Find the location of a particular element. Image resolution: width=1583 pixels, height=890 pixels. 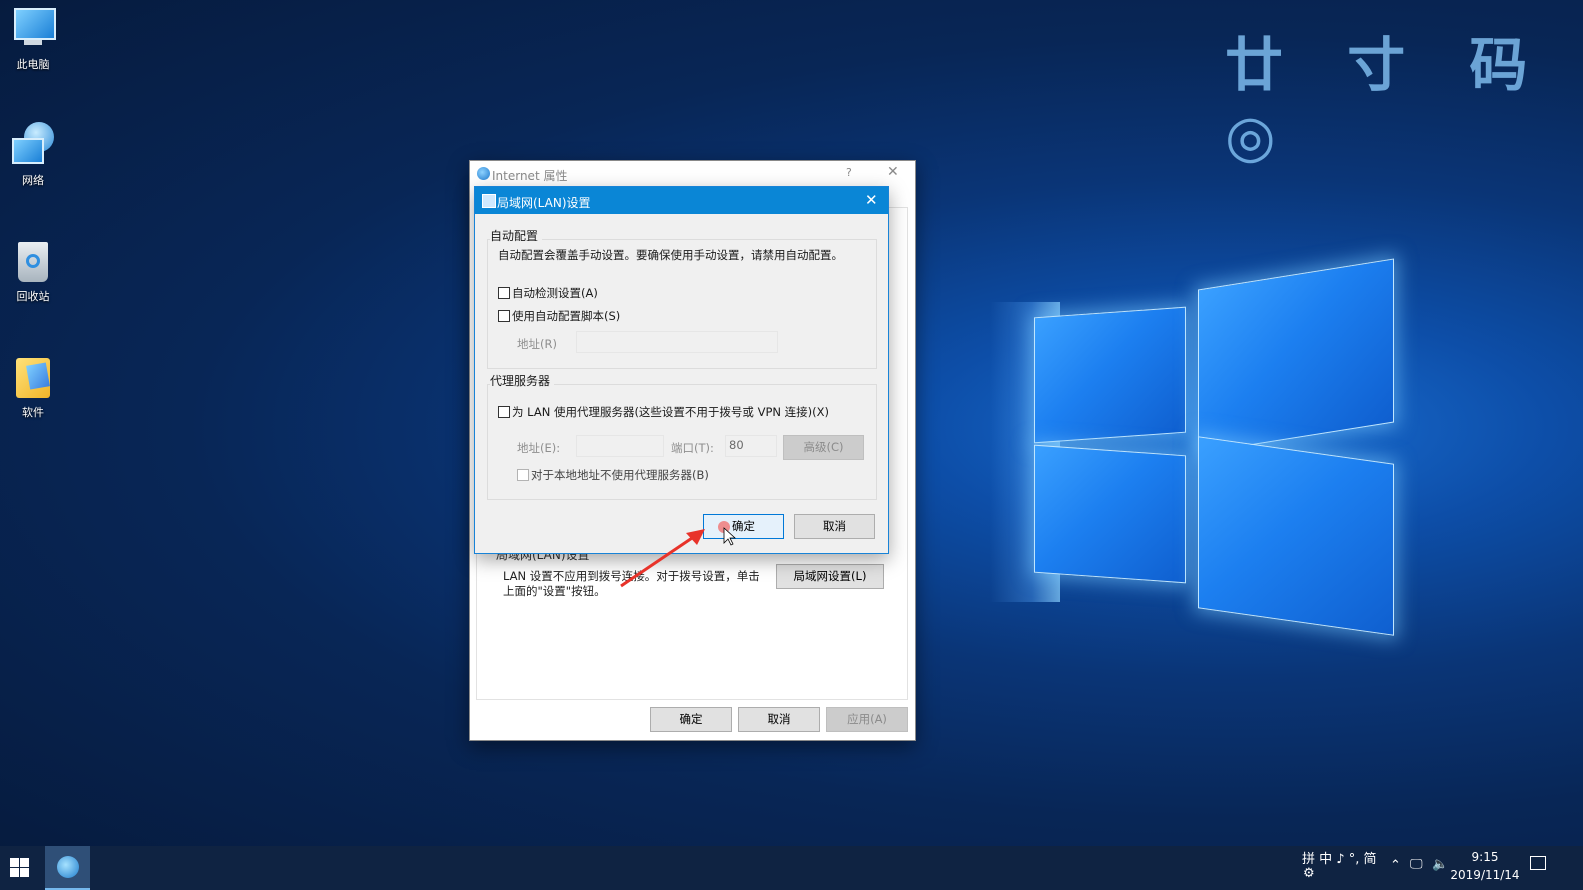

chevron-up-icon: ⌃ is located at coordinates (1395, 865).